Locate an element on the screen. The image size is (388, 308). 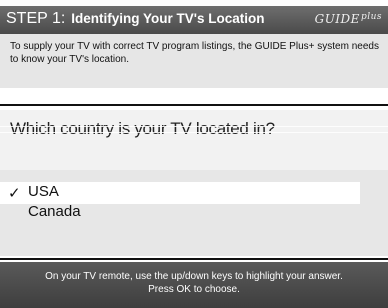
option-label: Canada is located at coordinates (54, 211).